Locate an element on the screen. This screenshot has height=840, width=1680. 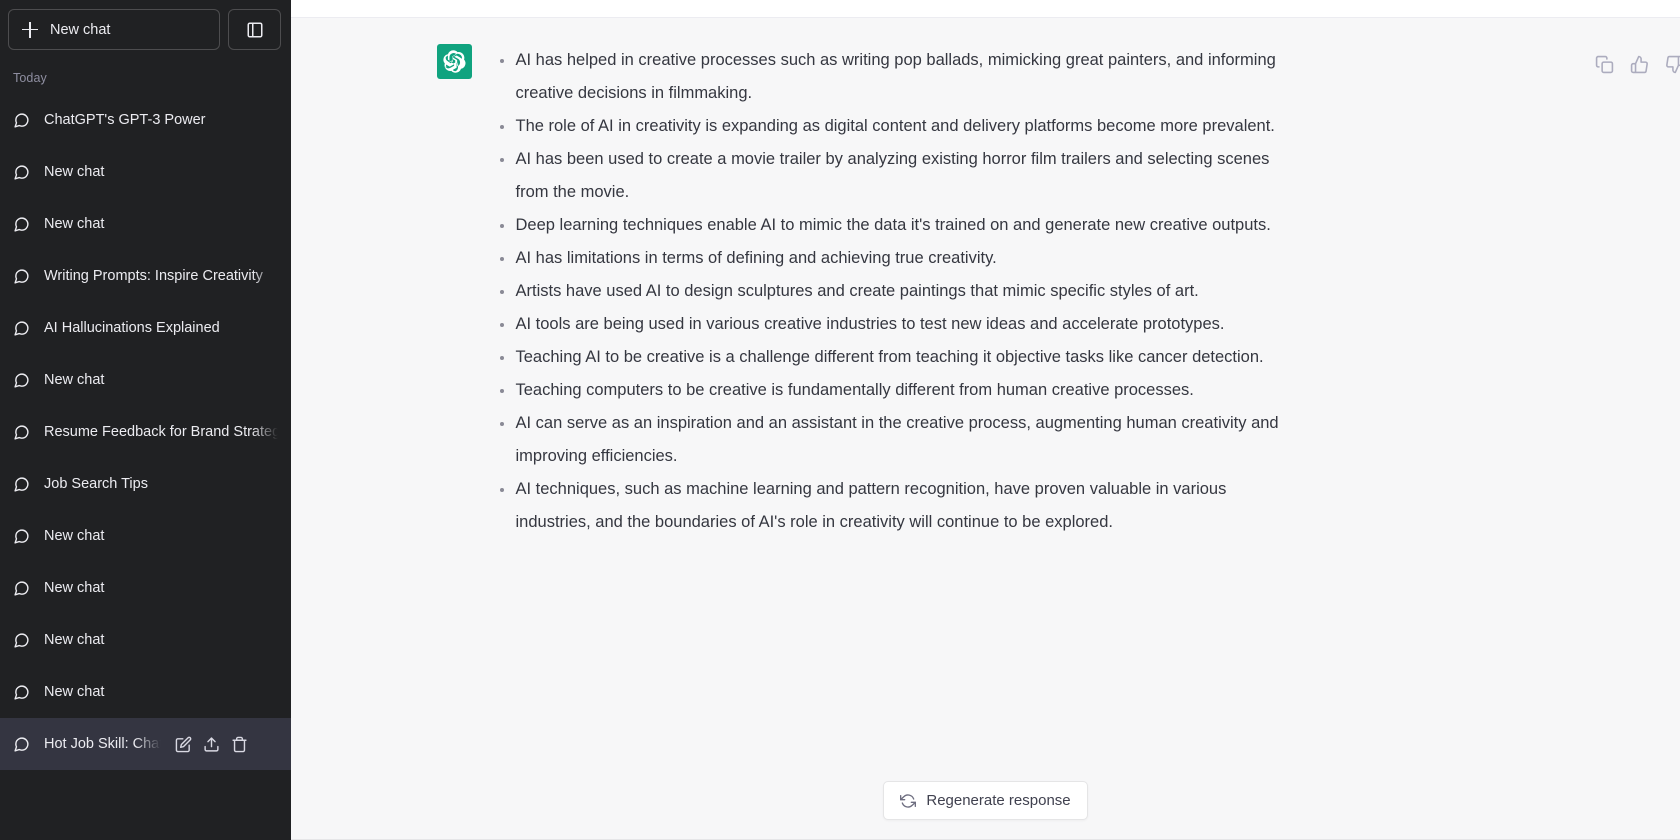
openai-logo-icon is located at coordinates (454, 61).